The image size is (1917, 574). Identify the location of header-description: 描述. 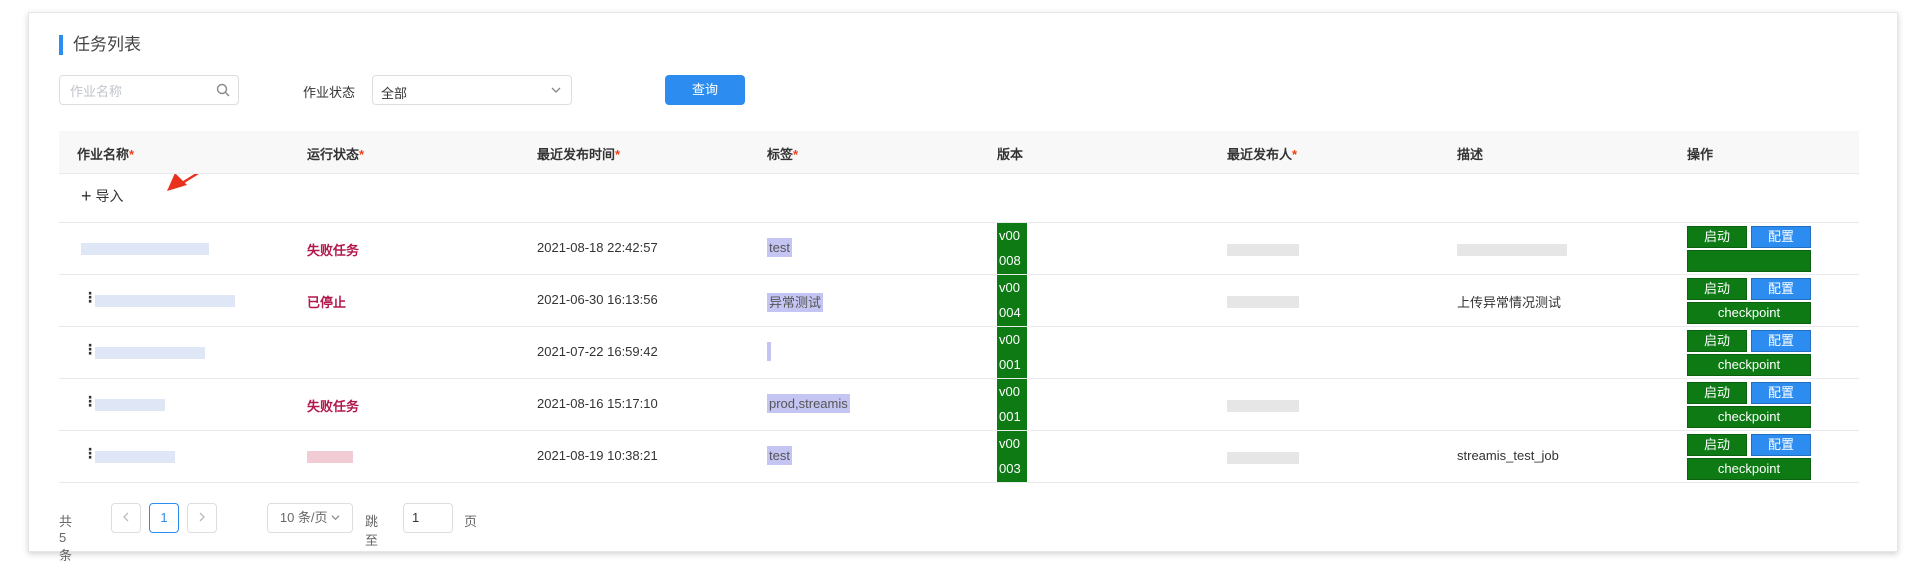
(1470, 154).